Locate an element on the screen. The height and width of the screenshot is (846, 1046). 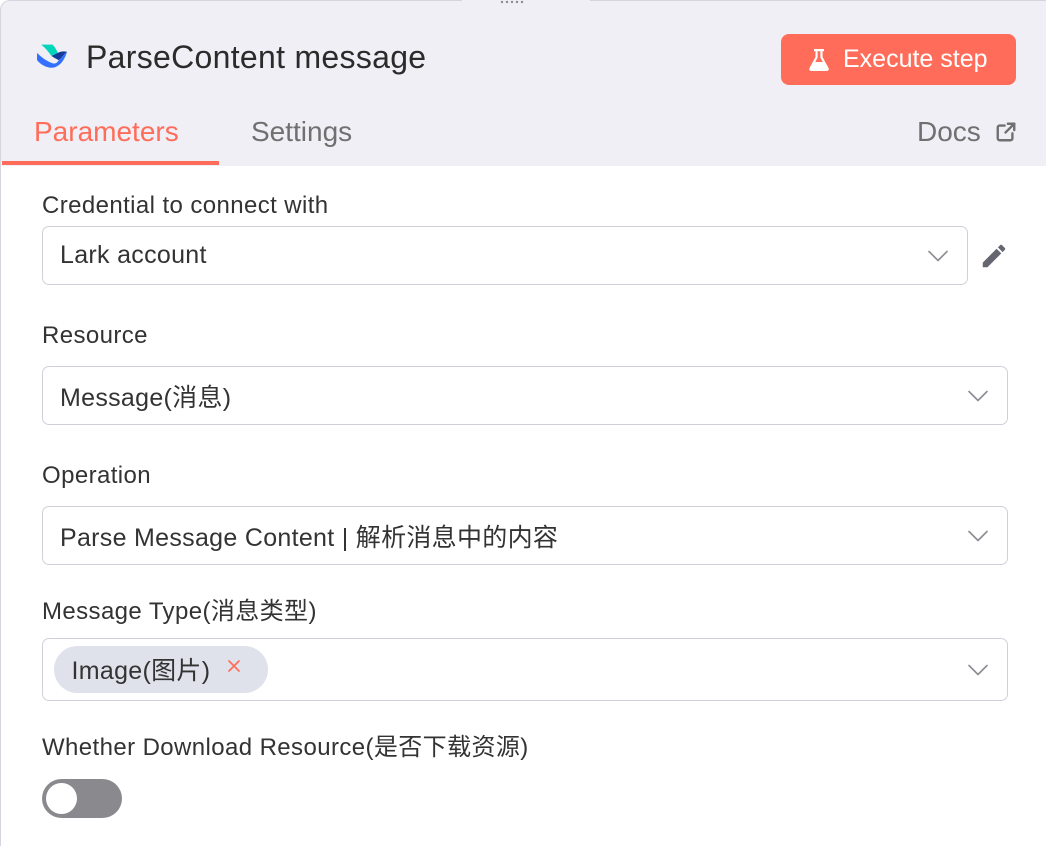
drag-dots-icon is located at coordinates (526, 3).